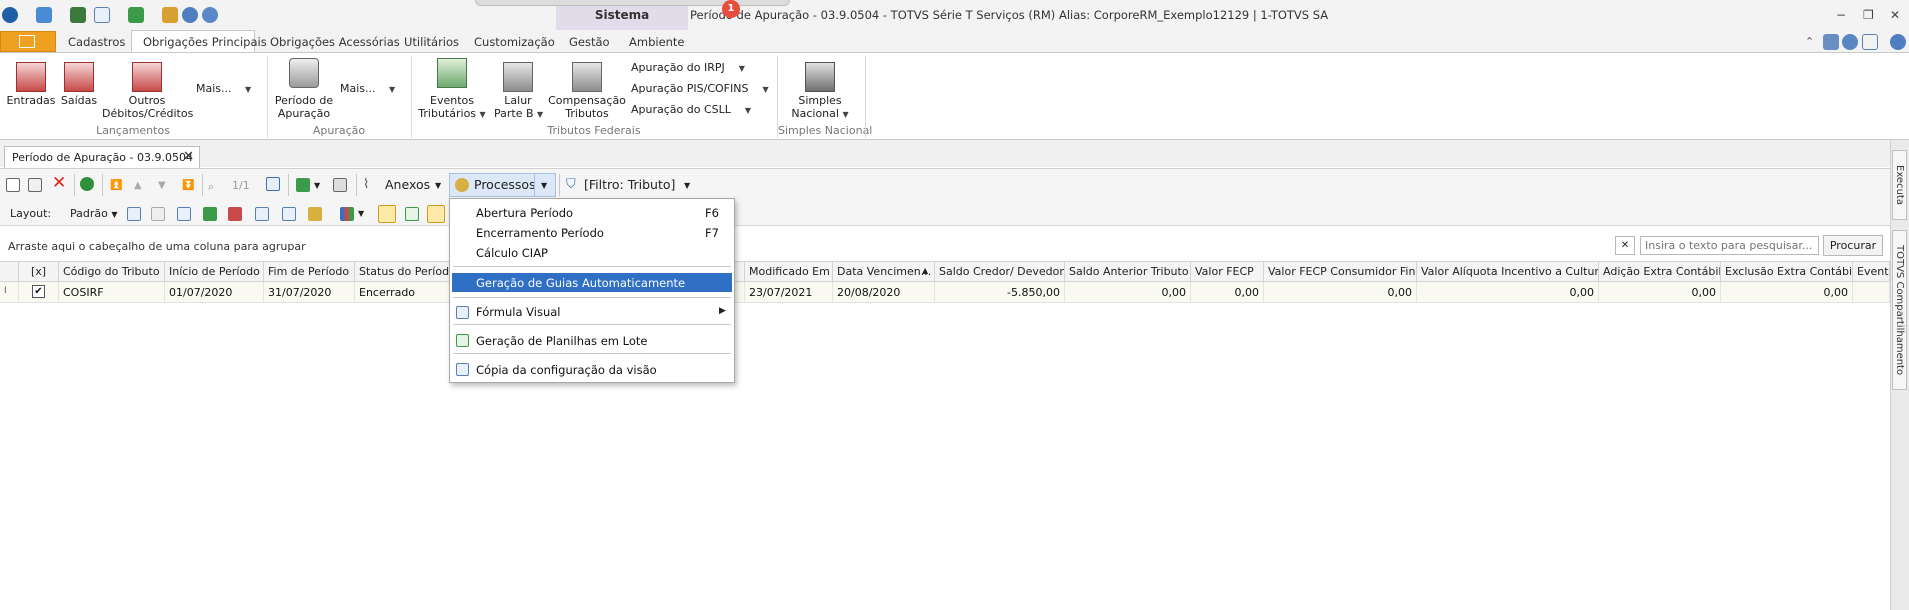  Describe the element at coordinates (1787, 292) in the screenshot. I see `cell-exclusao: 0,00` at that location.